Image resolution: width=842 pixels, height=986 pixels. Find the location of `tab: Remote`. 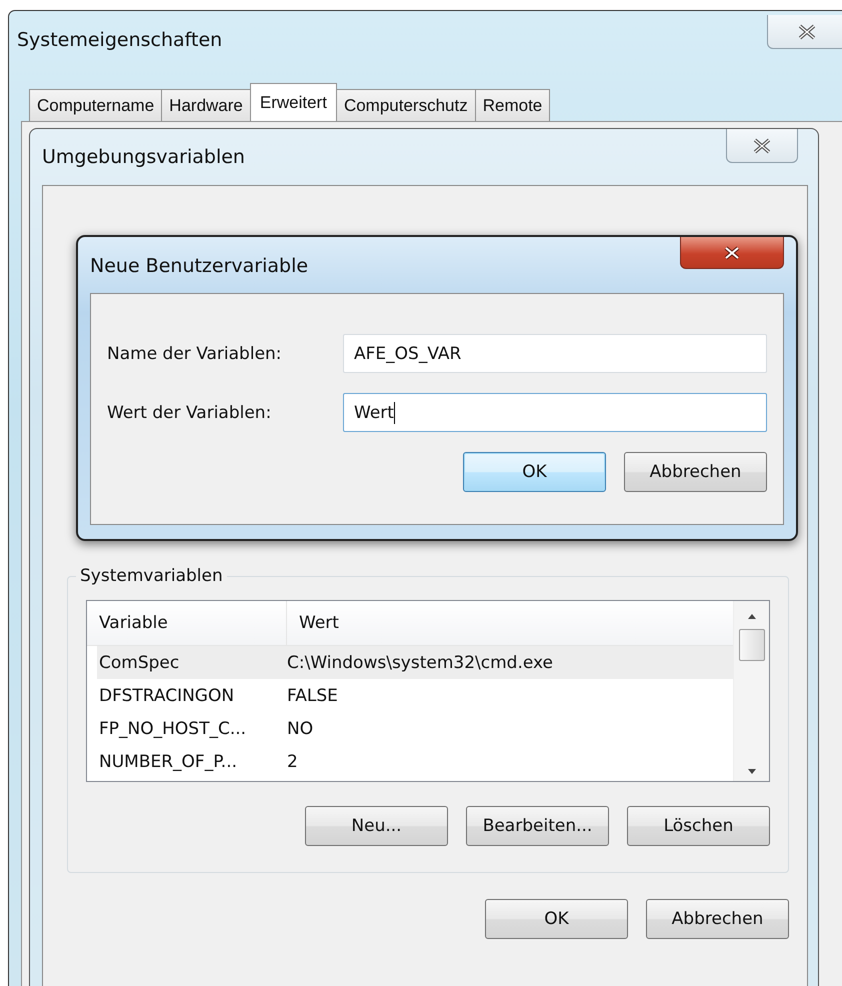

tab: Remote is located at coordinates (512, 105).